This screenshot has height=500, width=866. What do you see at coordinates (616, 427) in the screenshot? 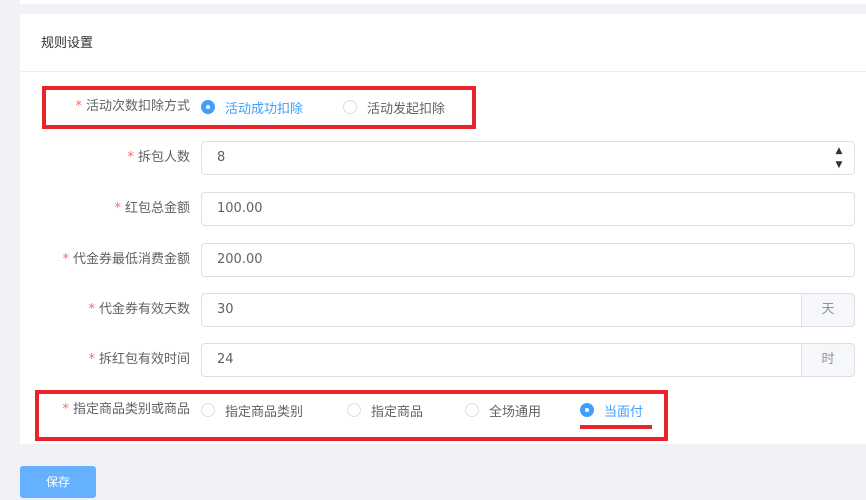
I see `annotation-underline` at bounding box center [616, 427].